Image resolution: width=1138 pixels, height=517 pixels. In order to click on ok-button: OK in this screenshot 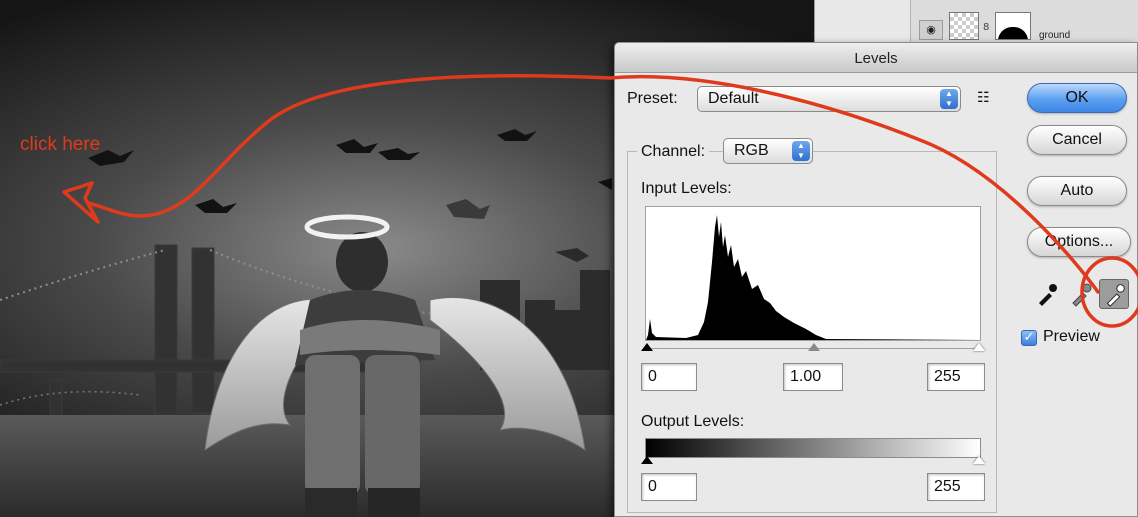, I will do `click(1077, 98)`.